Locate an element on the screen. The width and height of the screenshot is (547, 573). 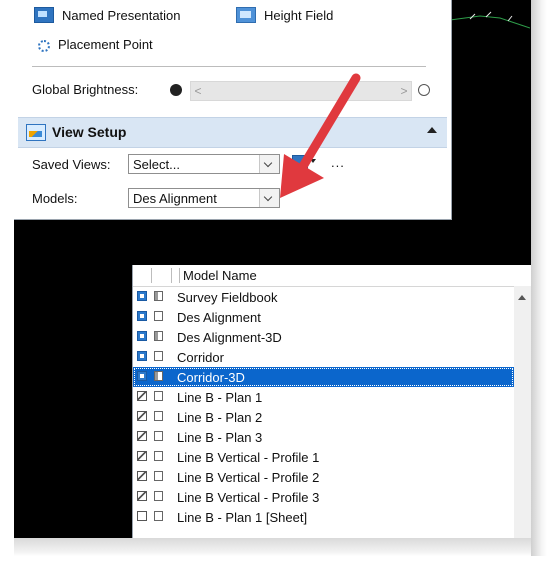
height-field-item: Height Field is located at coordinates (284, 15).